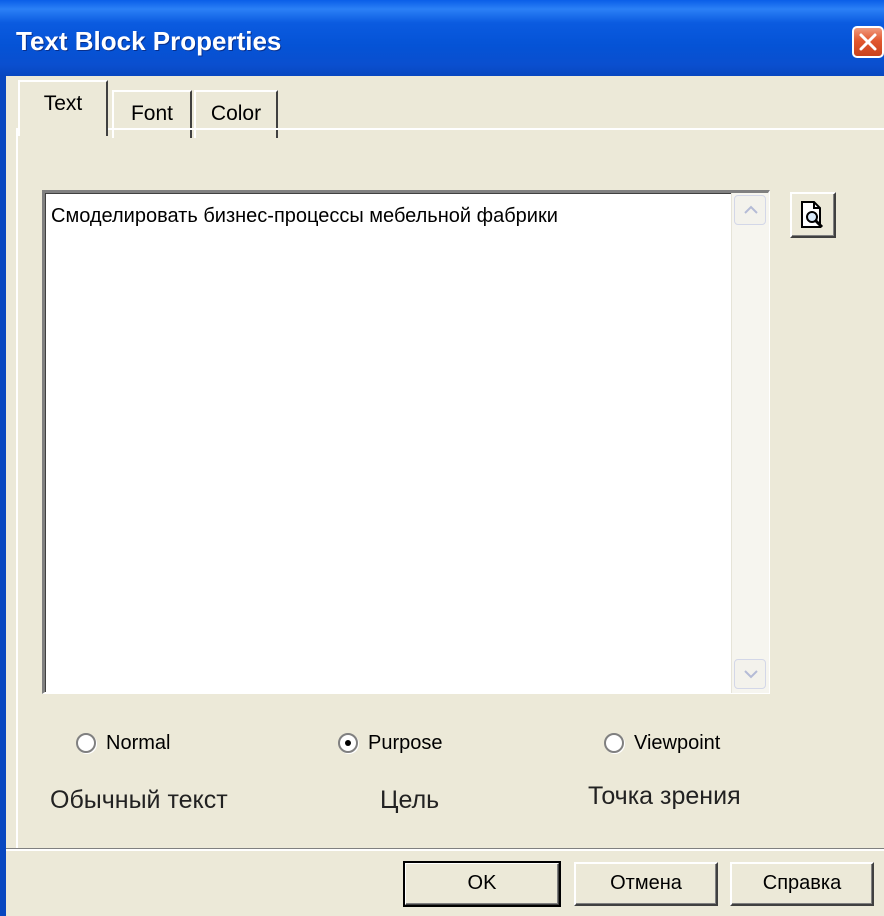 The image size is (884, 916). I want to click on radio-purpose-label: Purpose, so click(405, 742).